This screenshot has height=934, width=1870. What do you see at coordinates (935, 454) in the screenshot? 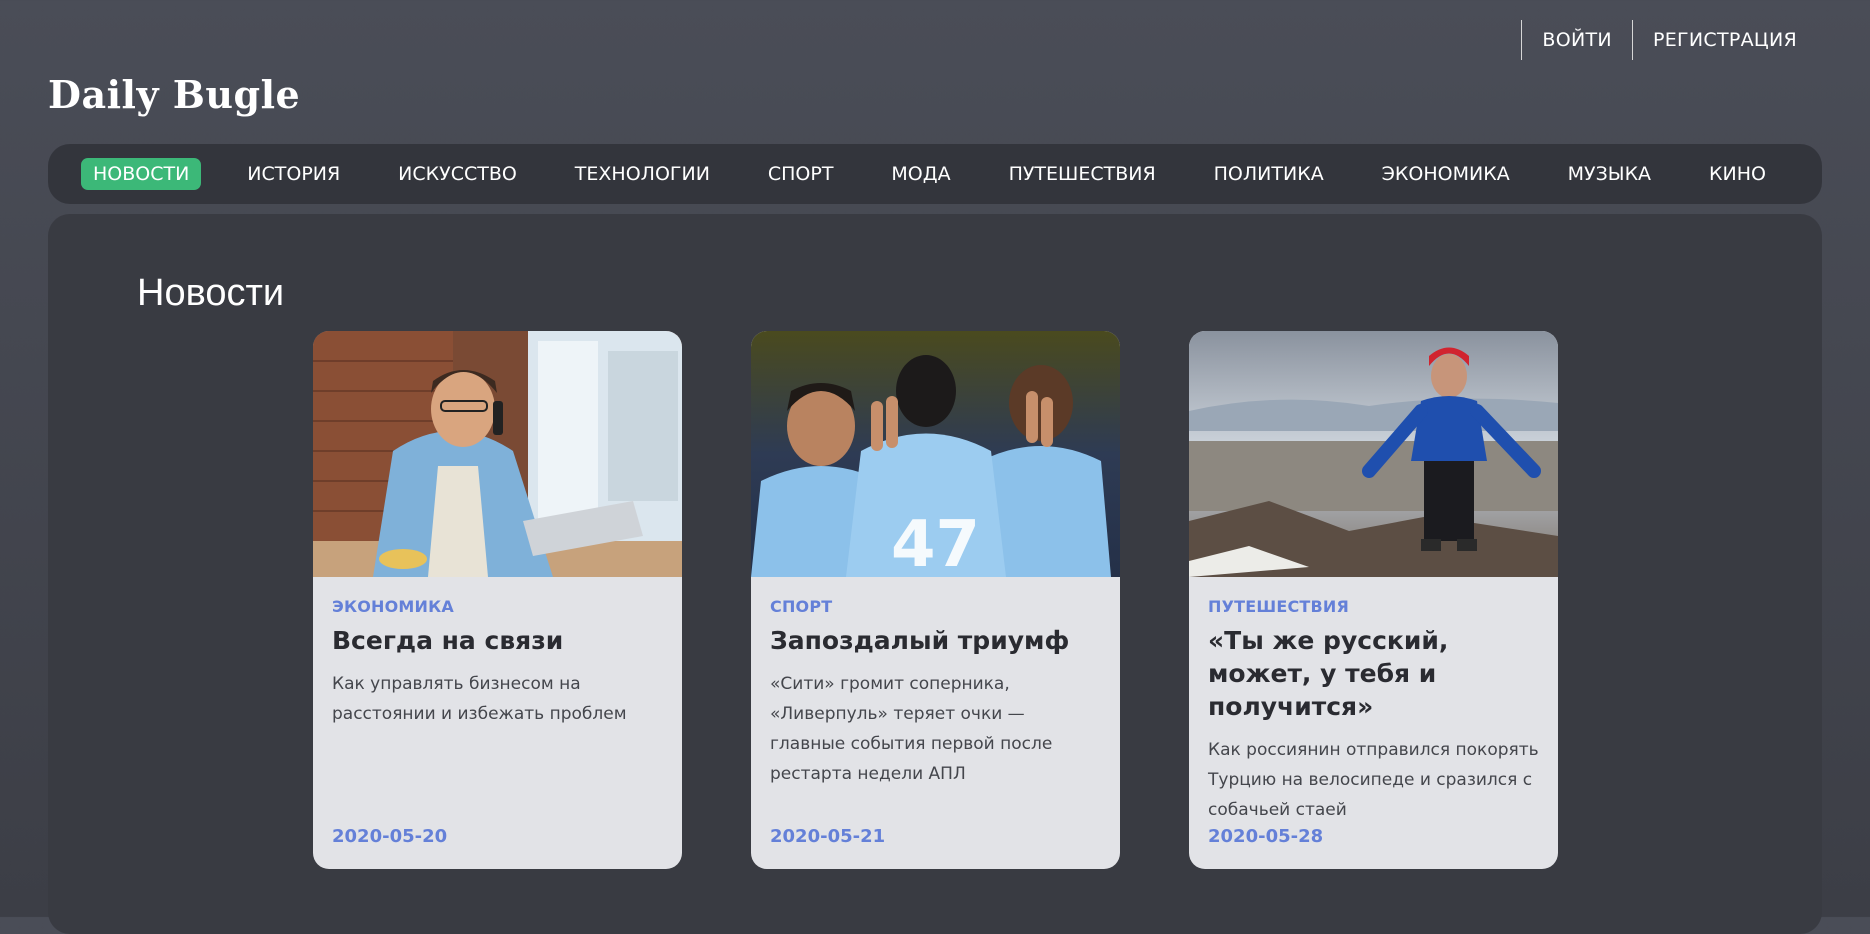
I see `football-players-photo-icon: 47` at bounding box center [935, 454].